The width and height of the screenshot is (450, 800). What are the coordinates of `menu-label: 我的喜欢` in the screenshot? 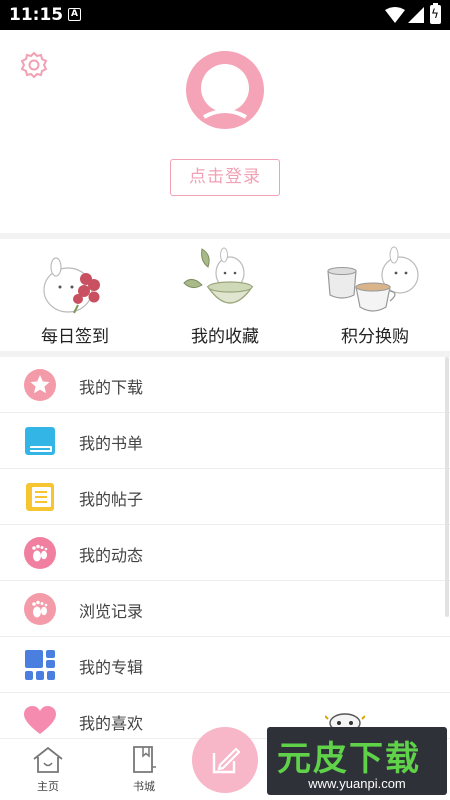 It's located at (111, 723).